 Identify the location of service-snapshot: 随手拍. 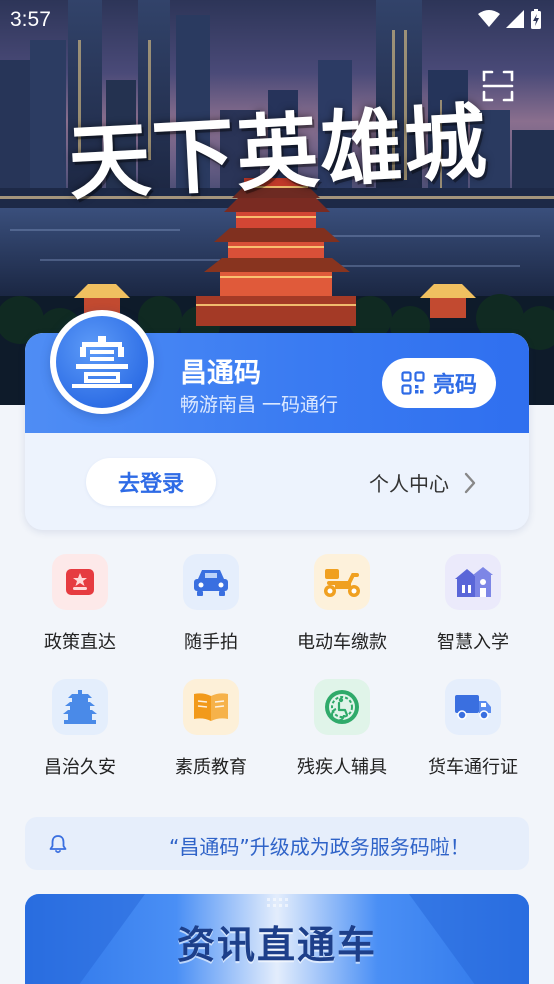
(211, 605).